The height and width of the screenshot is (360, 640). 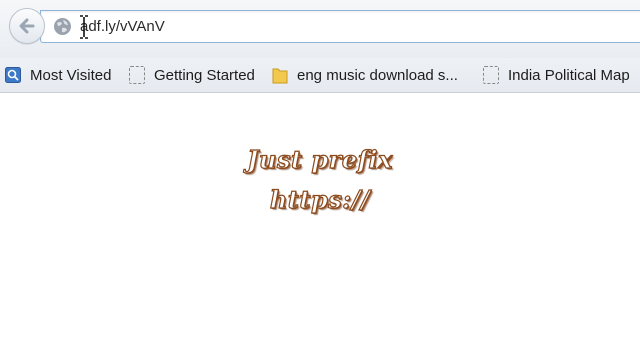 What do you see at coordinates (280, 75) in the screenshot?
I see `folder-icon` at bounding box center [280, 75].